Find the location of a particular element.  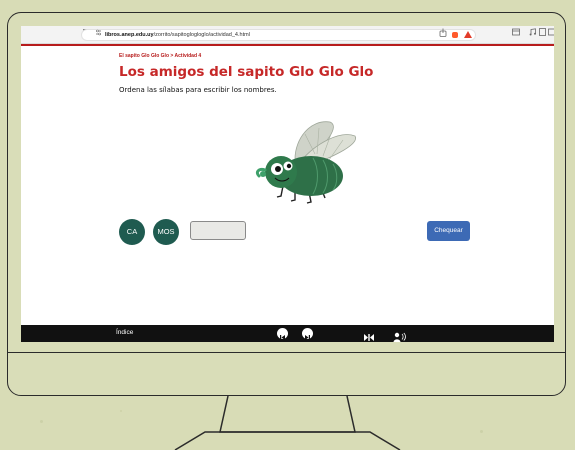

window-icon is located at coordinates (551, 34).